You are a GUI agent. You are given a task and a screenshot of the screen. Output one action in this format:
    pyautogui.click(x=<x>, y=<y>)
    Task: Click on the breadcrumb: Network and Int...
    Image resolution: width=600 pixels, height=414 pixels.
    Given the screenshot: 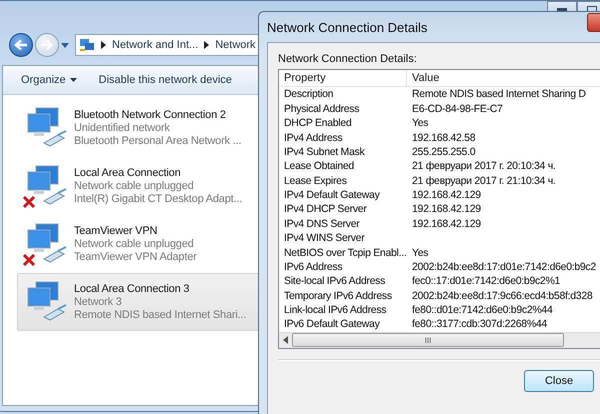 What is the action you would take?
    pyautogui.click(x=155, y=45)
    